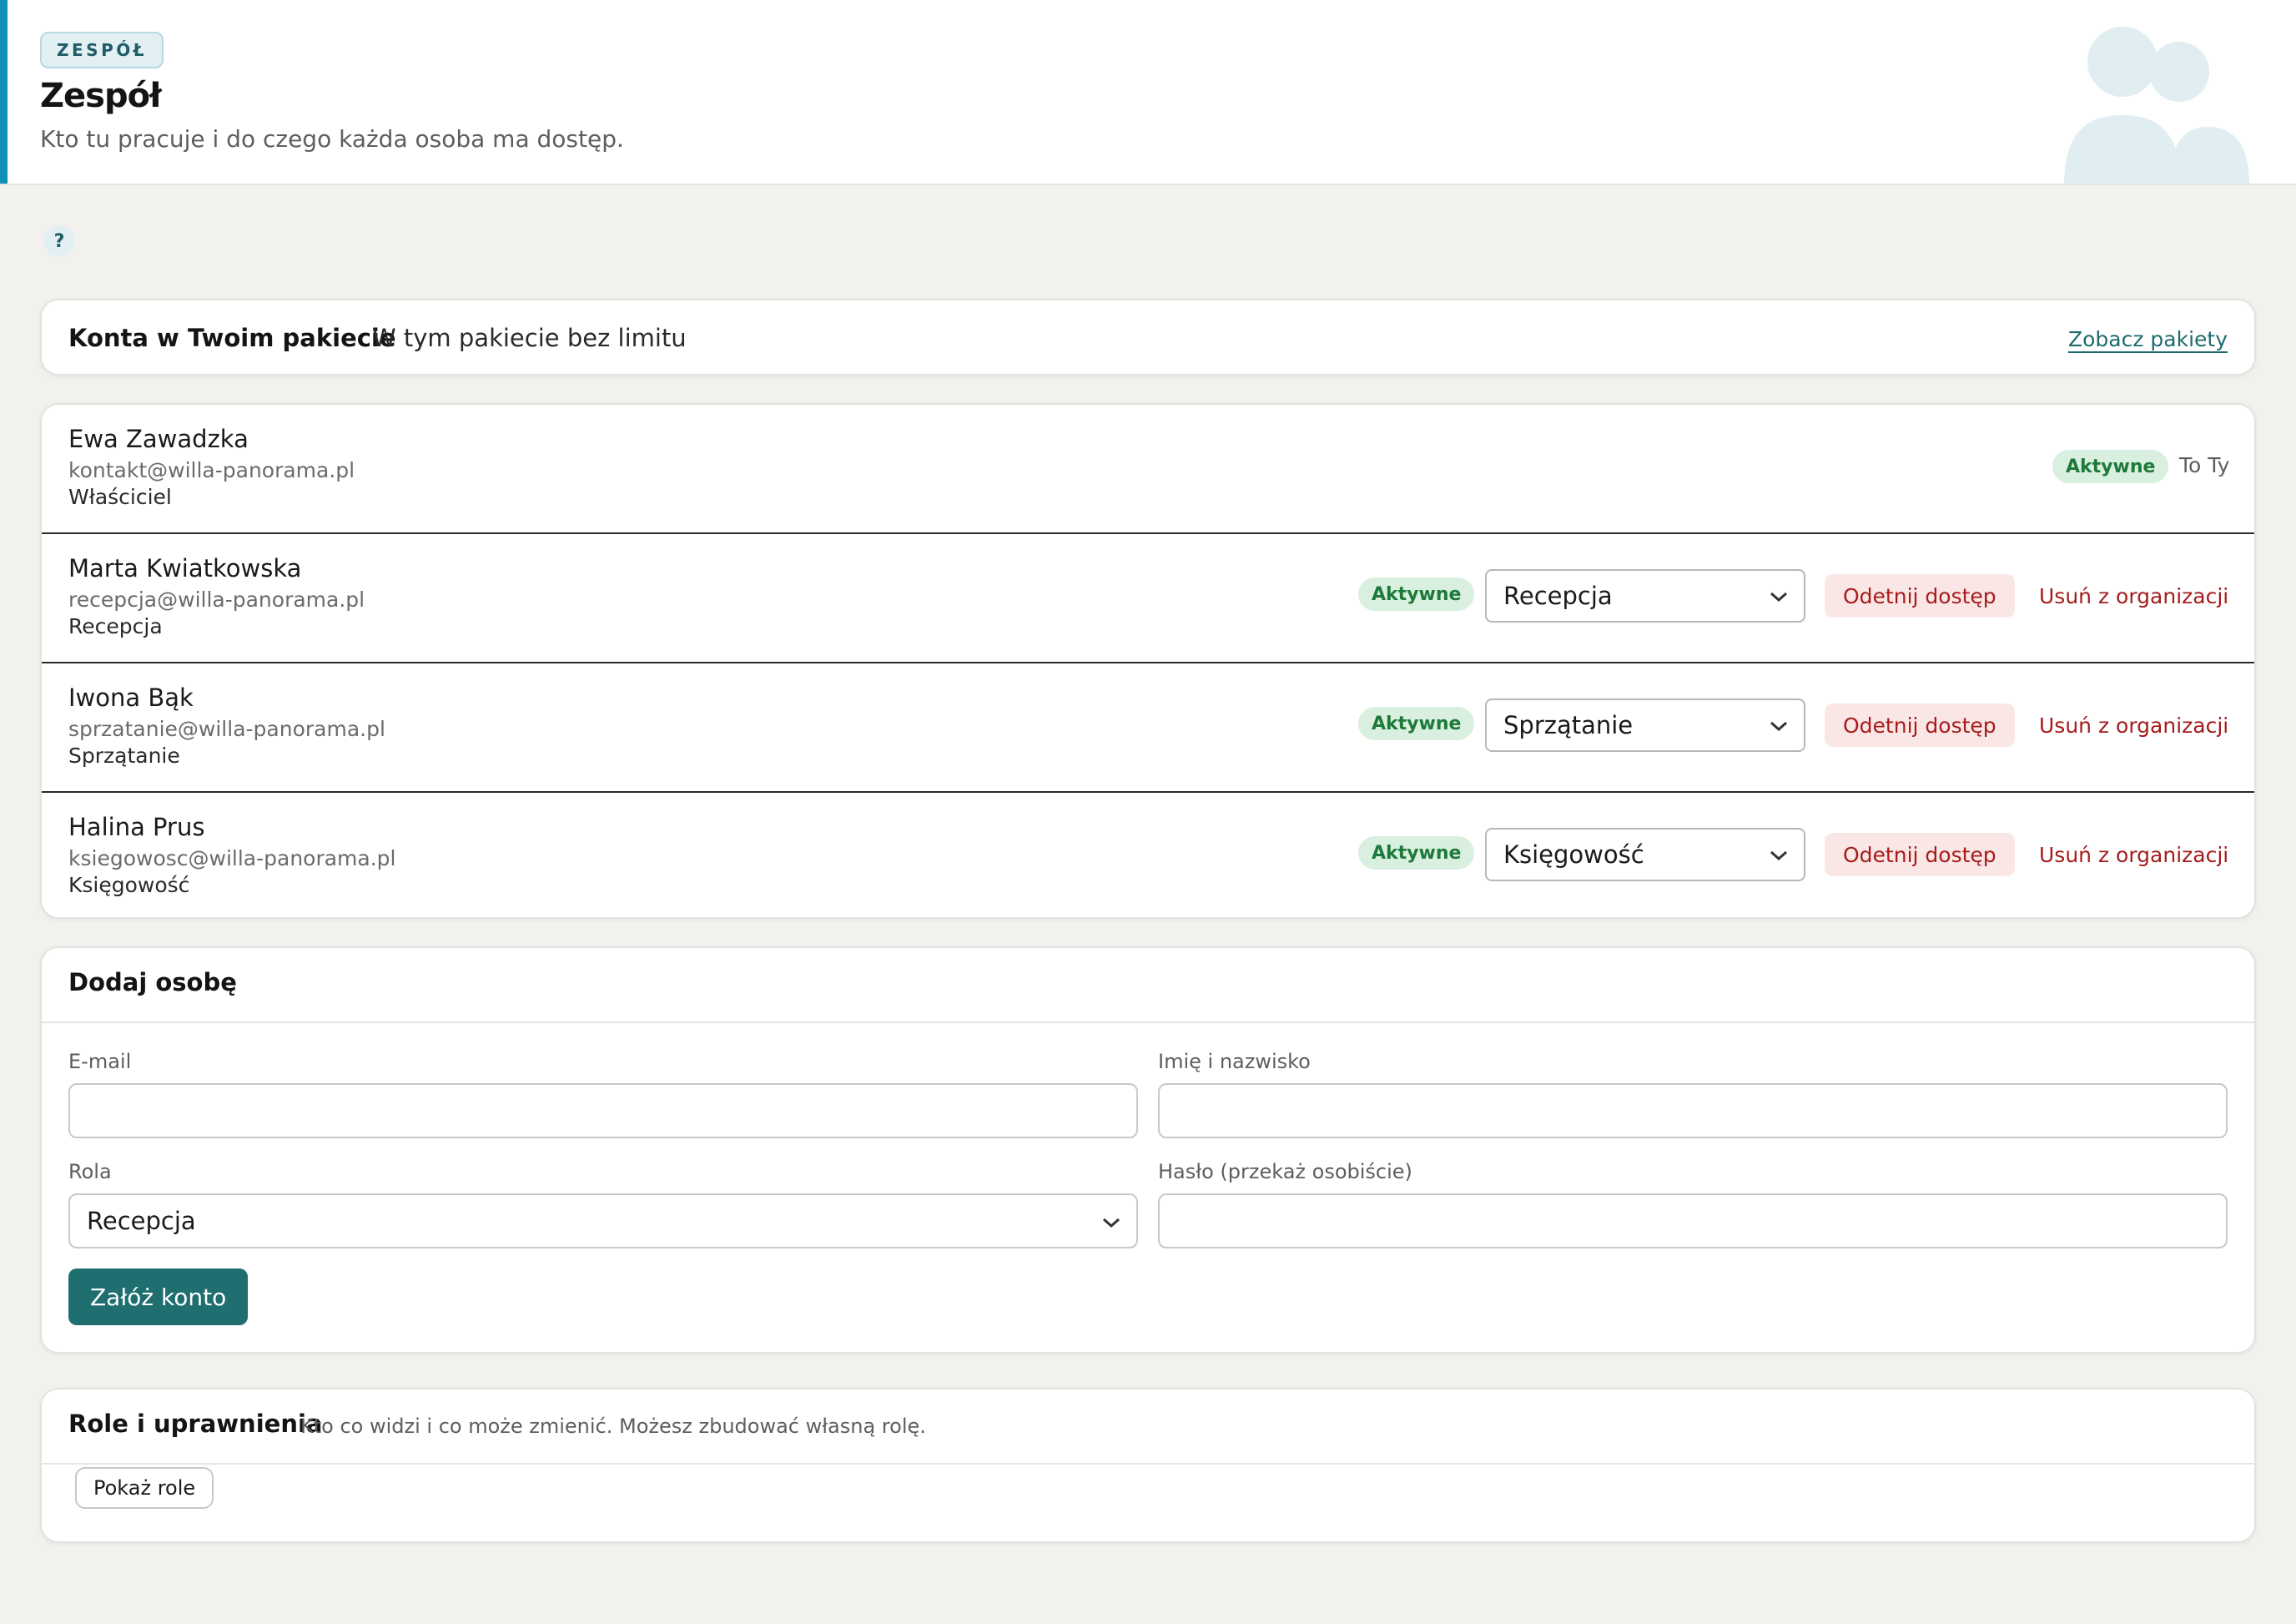 The image size is (2296, 1624). What do you see at coordinates (59, 241) in the screenshot?
I see `help-button: ?` at bounding box center [59, 241].